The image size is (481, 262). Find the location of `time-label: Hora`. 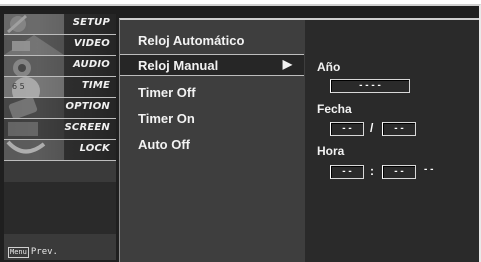

time-label: Hora is located at coordinates (331, 151).